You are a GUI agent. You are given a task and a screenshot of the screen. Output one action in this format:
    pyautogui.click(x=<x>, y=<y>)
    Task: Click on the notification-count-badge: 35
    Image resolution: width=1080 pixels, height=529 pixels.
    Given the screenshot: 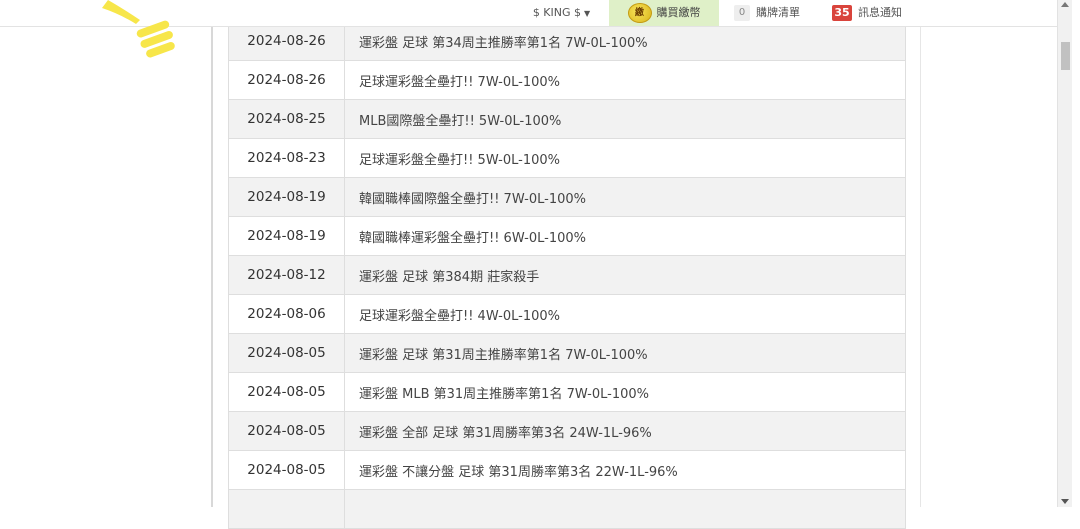 What is the action you would take?
    pyautogui.click(x=842, y=13)
    